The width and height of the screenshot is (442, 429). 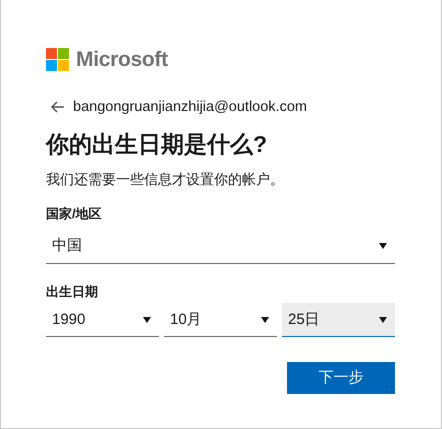 I want to click on field-label: 国家/地区, so click(x=74, y=214).